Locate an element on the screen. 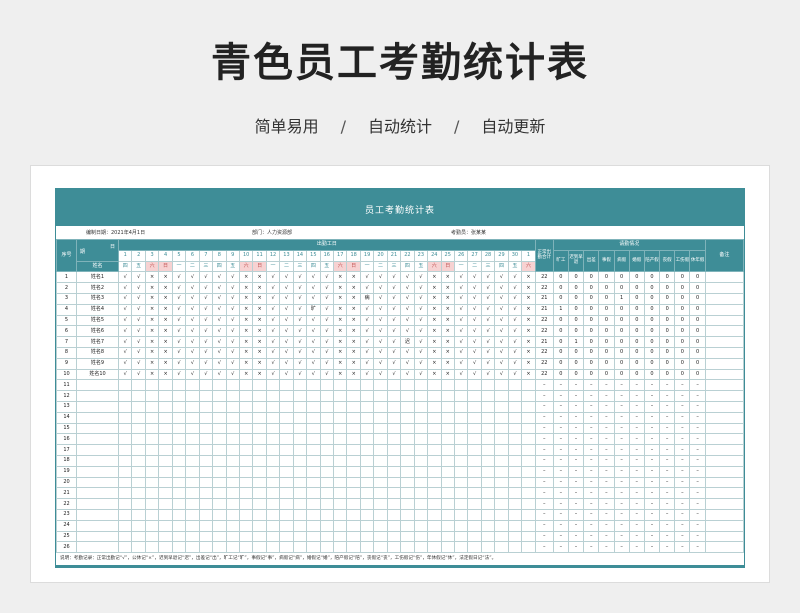 This screenshot has height=613, width=800. table-row: 16– – – – – – – – – – – is located at coordinates (400, 439).